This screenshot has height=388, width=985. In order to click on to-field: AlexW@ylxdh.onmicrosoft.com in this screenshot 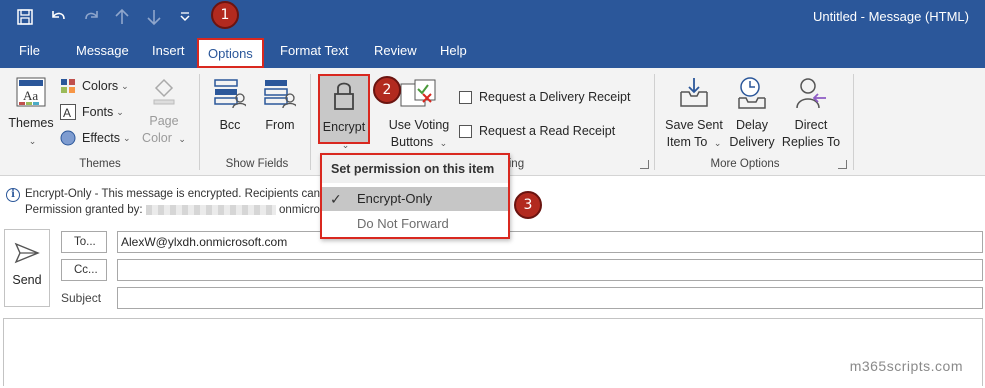, I will do `click(550, 242)`.